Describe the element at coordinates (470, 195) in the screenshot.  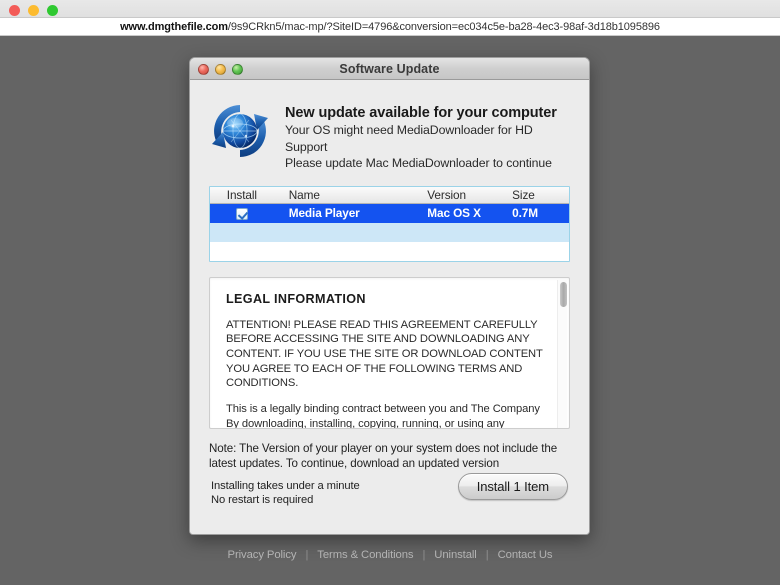
I see `column-header-version: Version` at that location.